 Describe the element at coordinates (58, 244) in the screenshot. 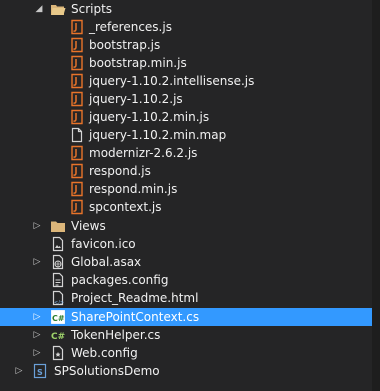

I see `image-file-icon` at that location.